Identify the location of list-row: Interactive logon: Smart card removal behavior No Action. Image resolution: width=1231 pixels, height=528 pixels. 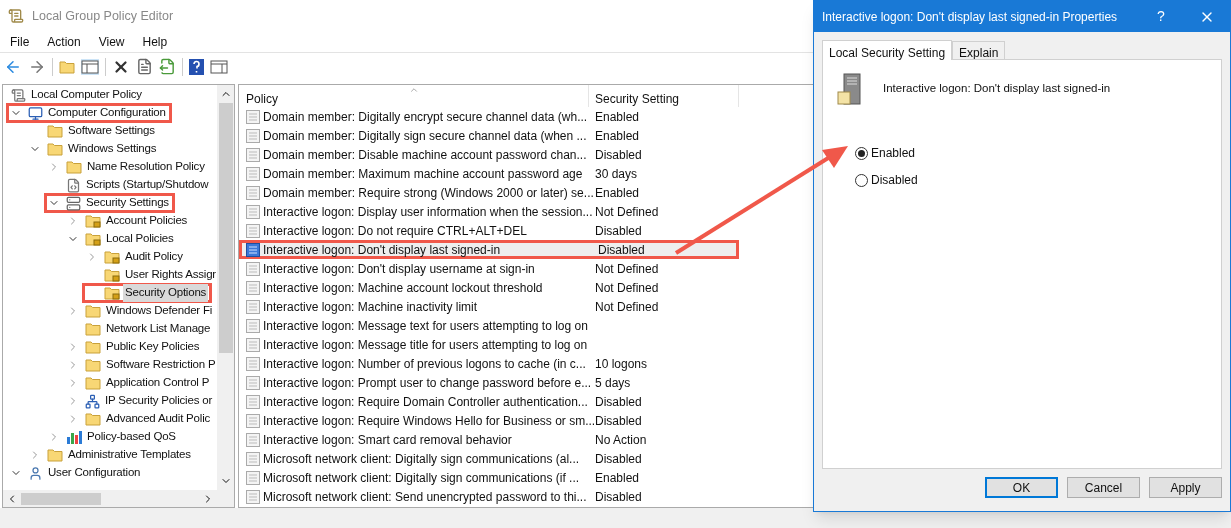
(489, 439).